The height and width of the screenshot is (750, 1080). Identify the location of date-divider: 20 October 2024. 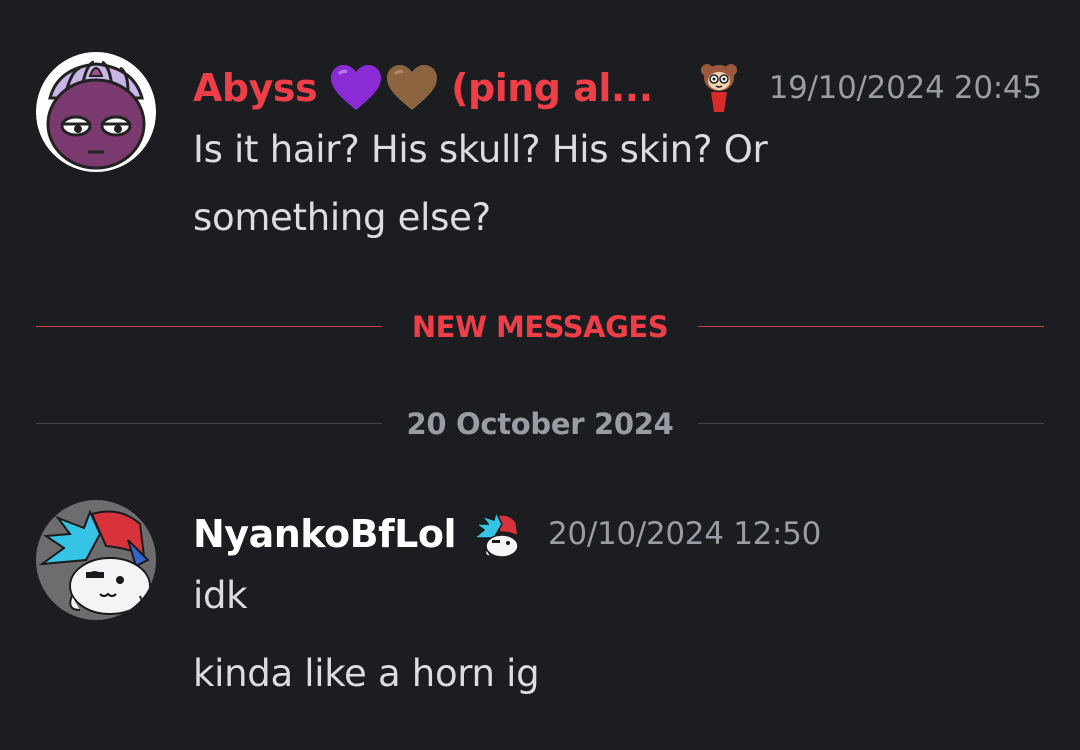
(540, 424).